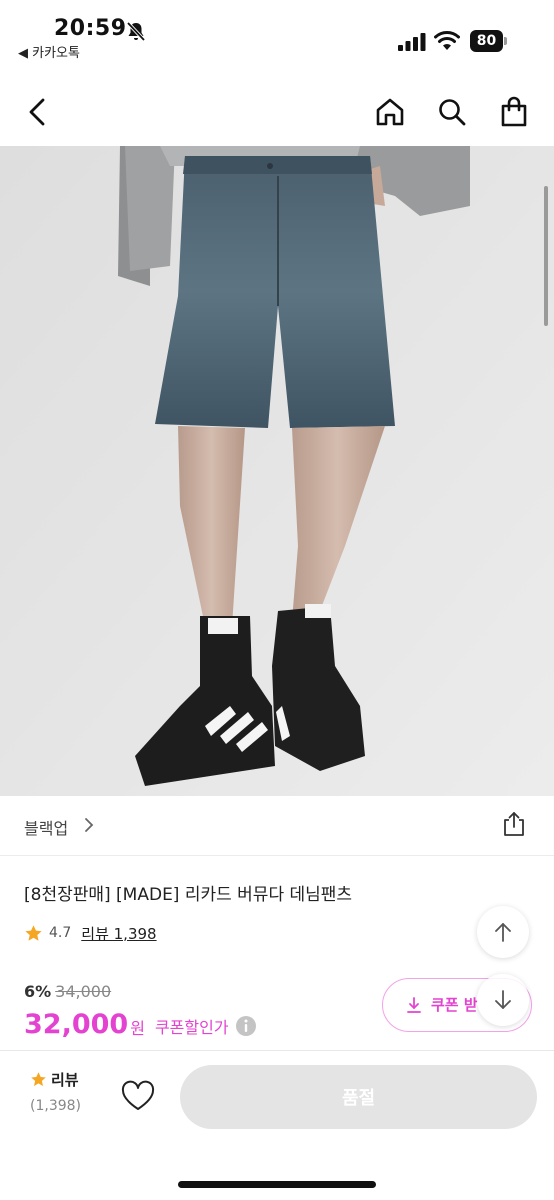 This screenshot has width=554, height=1200. Describe the element at coordinates (277, 1184) in the screenshot. I see `home-indicator` at that location.